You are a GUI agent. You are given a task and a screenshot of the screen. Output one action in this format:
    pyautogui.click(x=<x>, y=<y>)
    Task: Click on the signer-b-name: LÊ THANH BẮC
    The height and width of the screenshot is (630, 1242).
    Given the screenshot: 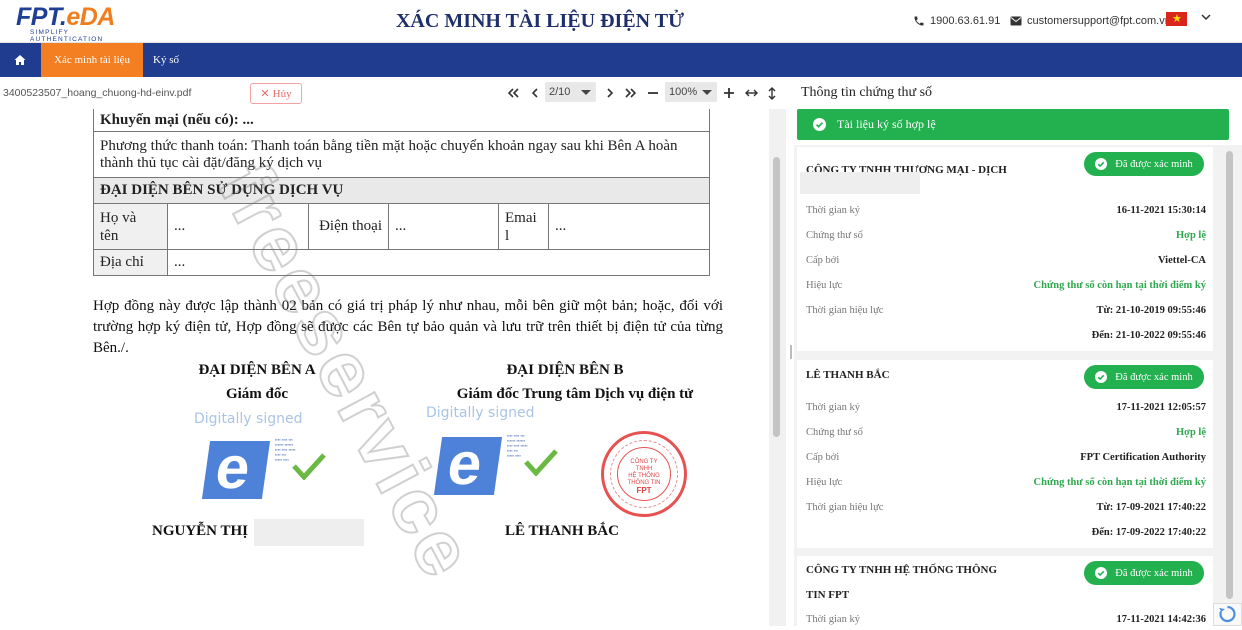 What is the action you would take?
    pyautogui.click(x=562, y=531)
    